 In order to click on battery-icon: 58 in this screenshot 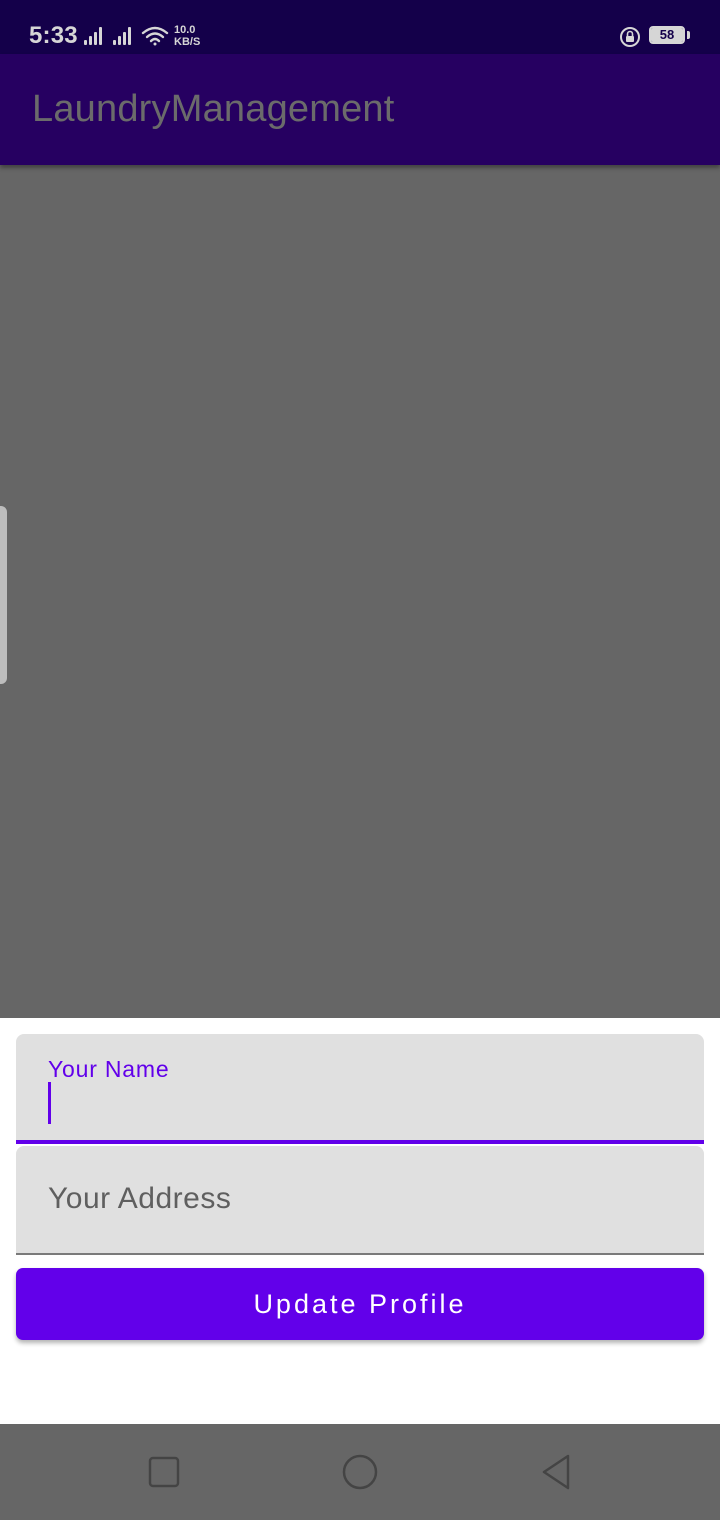, I will do `click(667, 35)`.